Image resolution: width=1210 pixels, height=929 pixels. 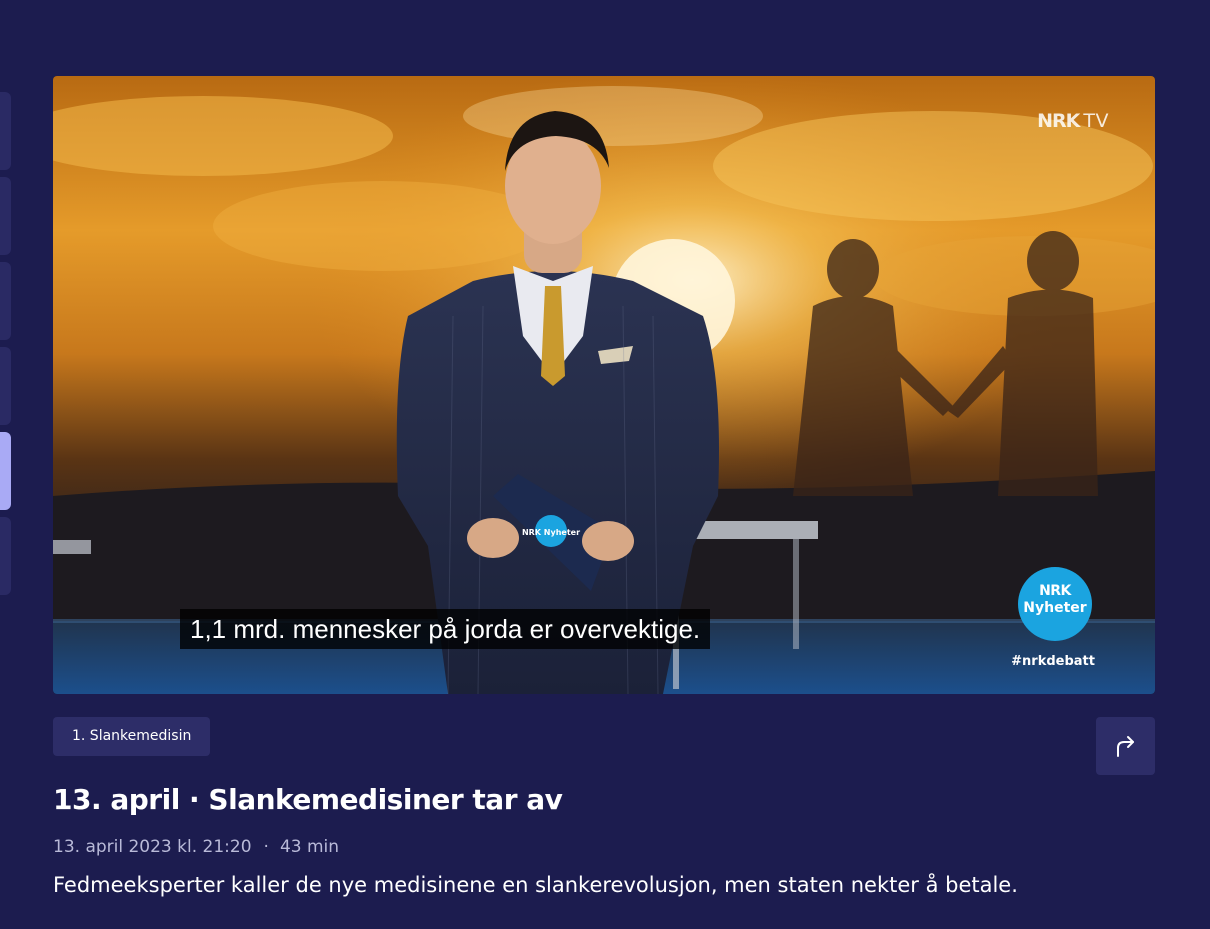 I want to click on badge-brand: NRK, so click(x=1055, y=591).